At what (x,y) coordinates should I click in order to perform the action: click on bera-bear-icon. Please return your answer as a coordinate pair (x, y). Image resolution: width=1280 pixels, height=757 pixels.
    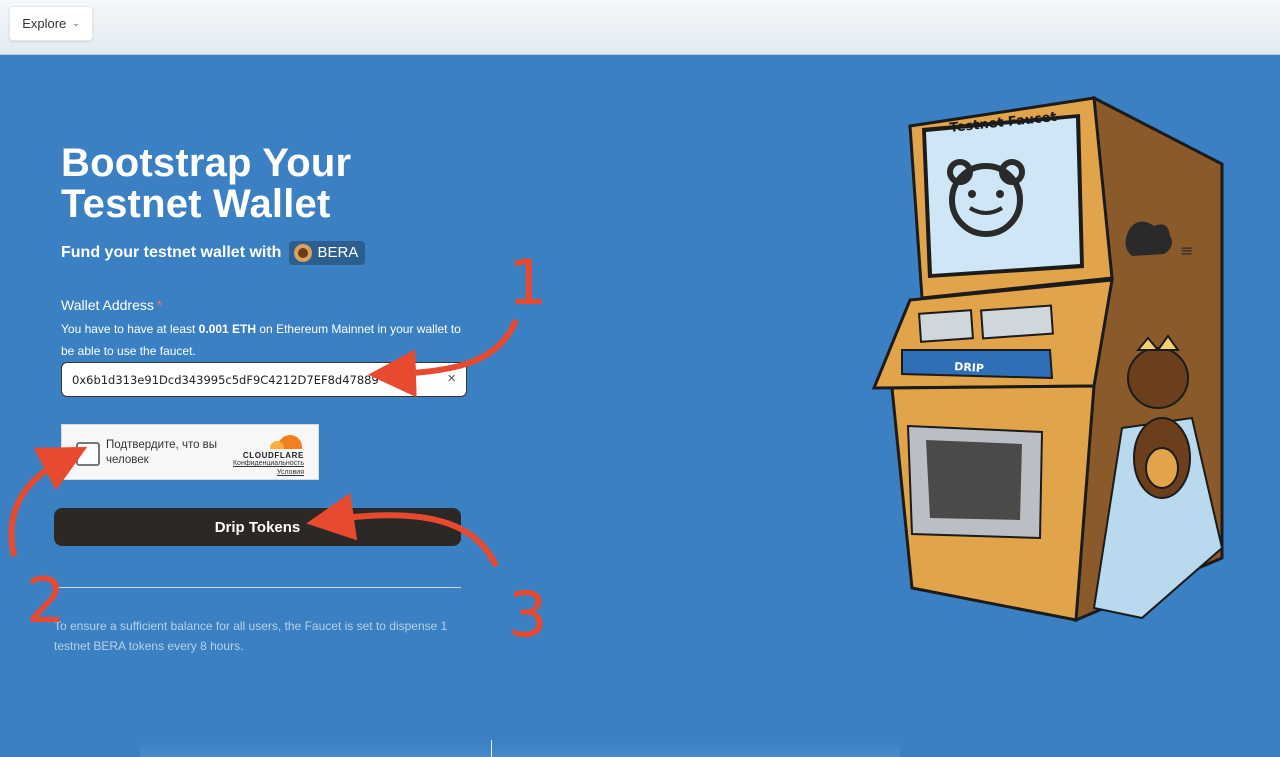
    Looking at the image, I should click on (303, 252).